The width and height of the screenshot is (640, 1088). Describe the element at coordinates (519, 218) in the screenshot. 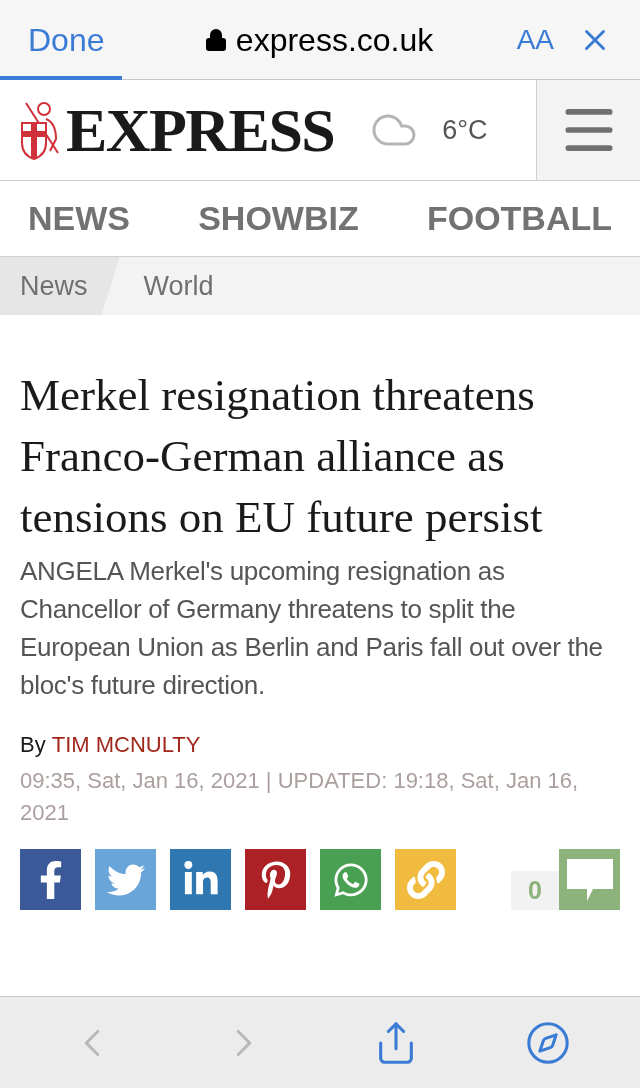

I see `nav-link: FOOTBALL` at that location.